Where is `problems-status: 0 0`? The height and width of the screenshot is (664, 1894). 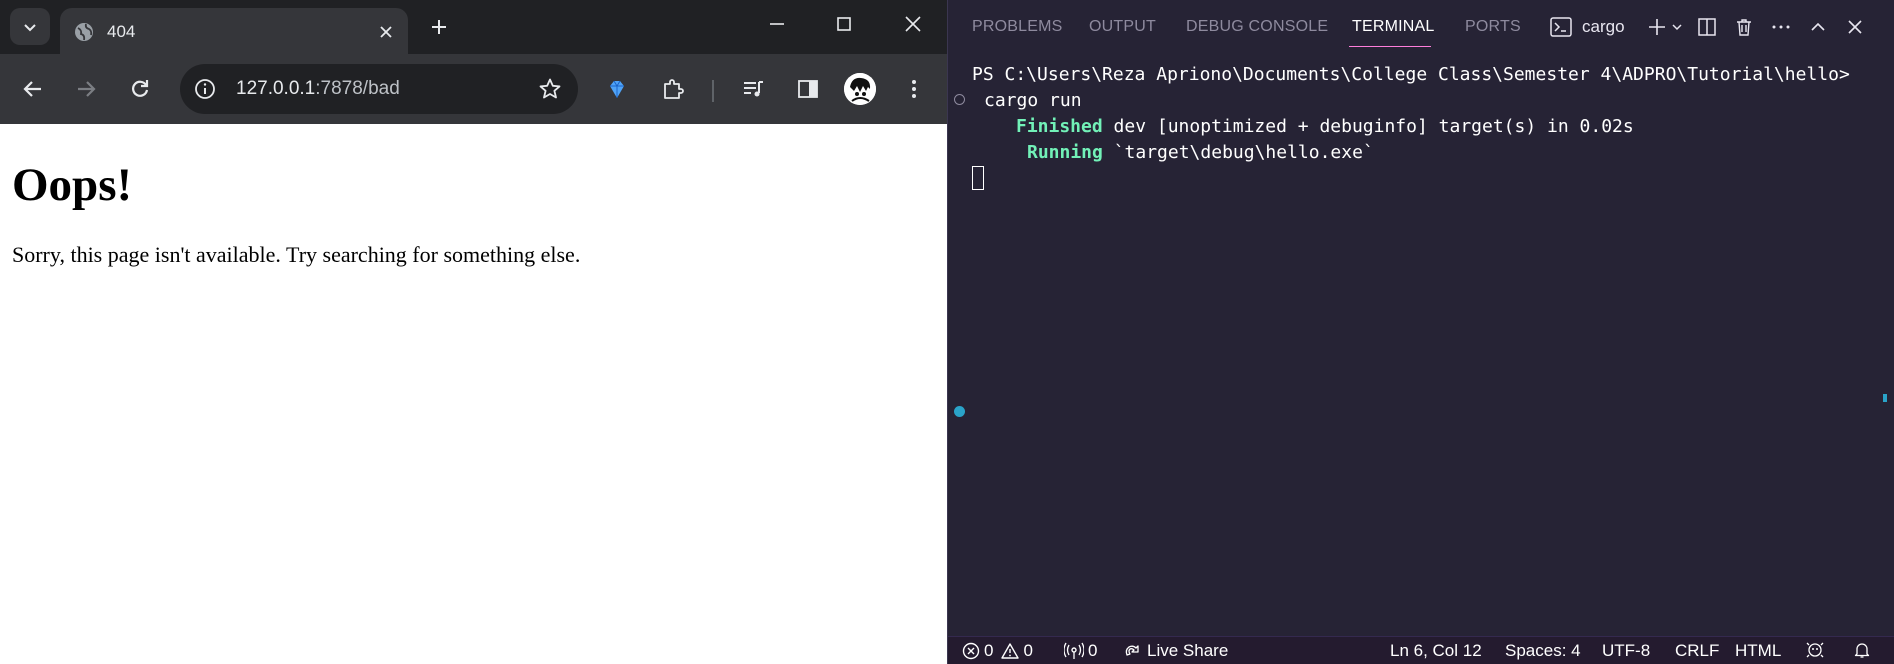 problems-status: 0 0 is located at coordinates (997, 651).